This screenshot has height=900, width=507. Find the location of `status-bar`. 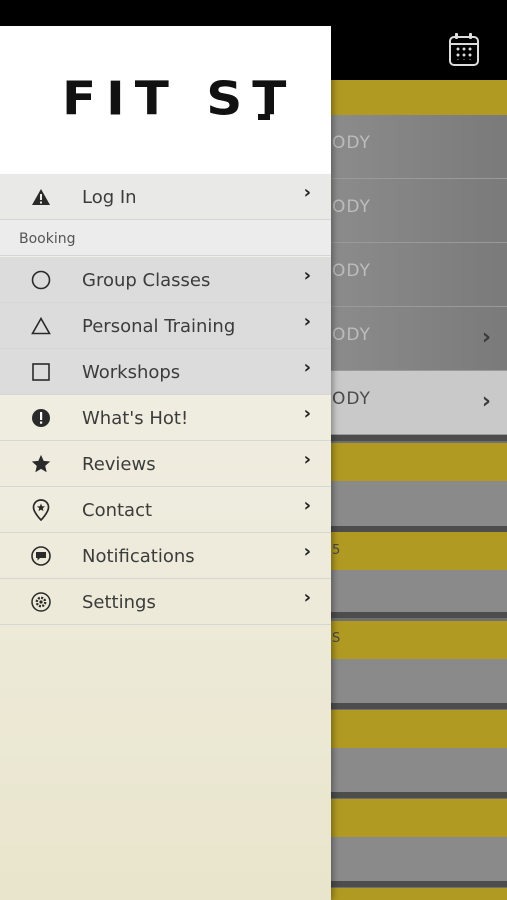

status-bar is located at coordinates (253, 13).